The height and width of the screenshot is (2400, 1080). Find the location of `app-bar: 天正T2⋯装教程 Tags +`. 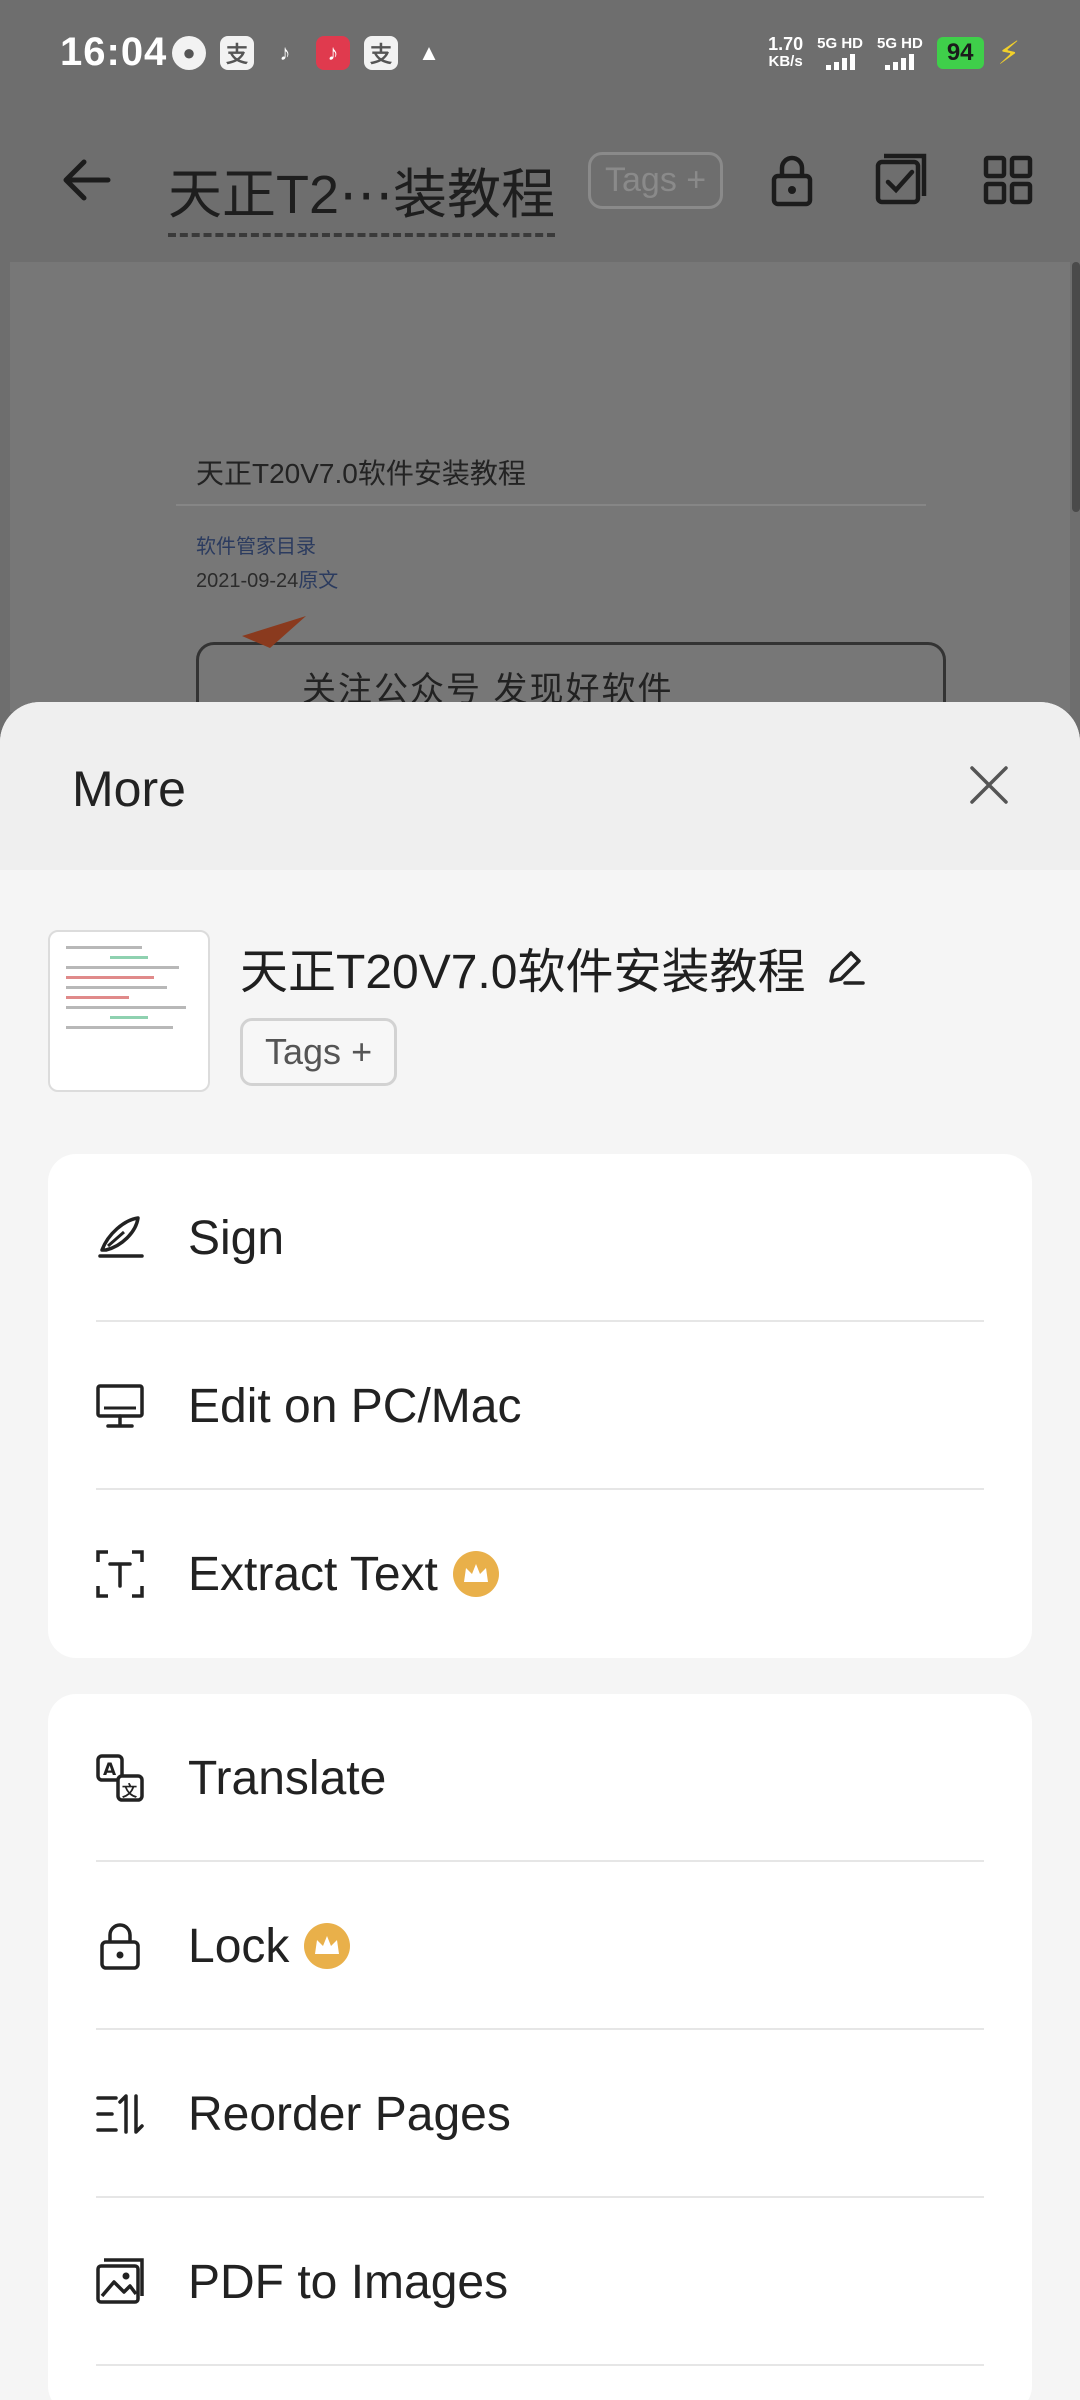

app-bar: 天正T2⋯装教程 Tags + is located at coordinates (540, 190).